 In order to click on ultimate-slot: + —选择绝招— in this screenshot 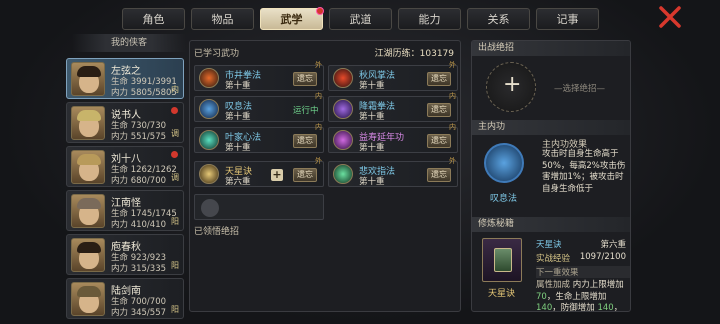, I will do `click(551, 88)`.